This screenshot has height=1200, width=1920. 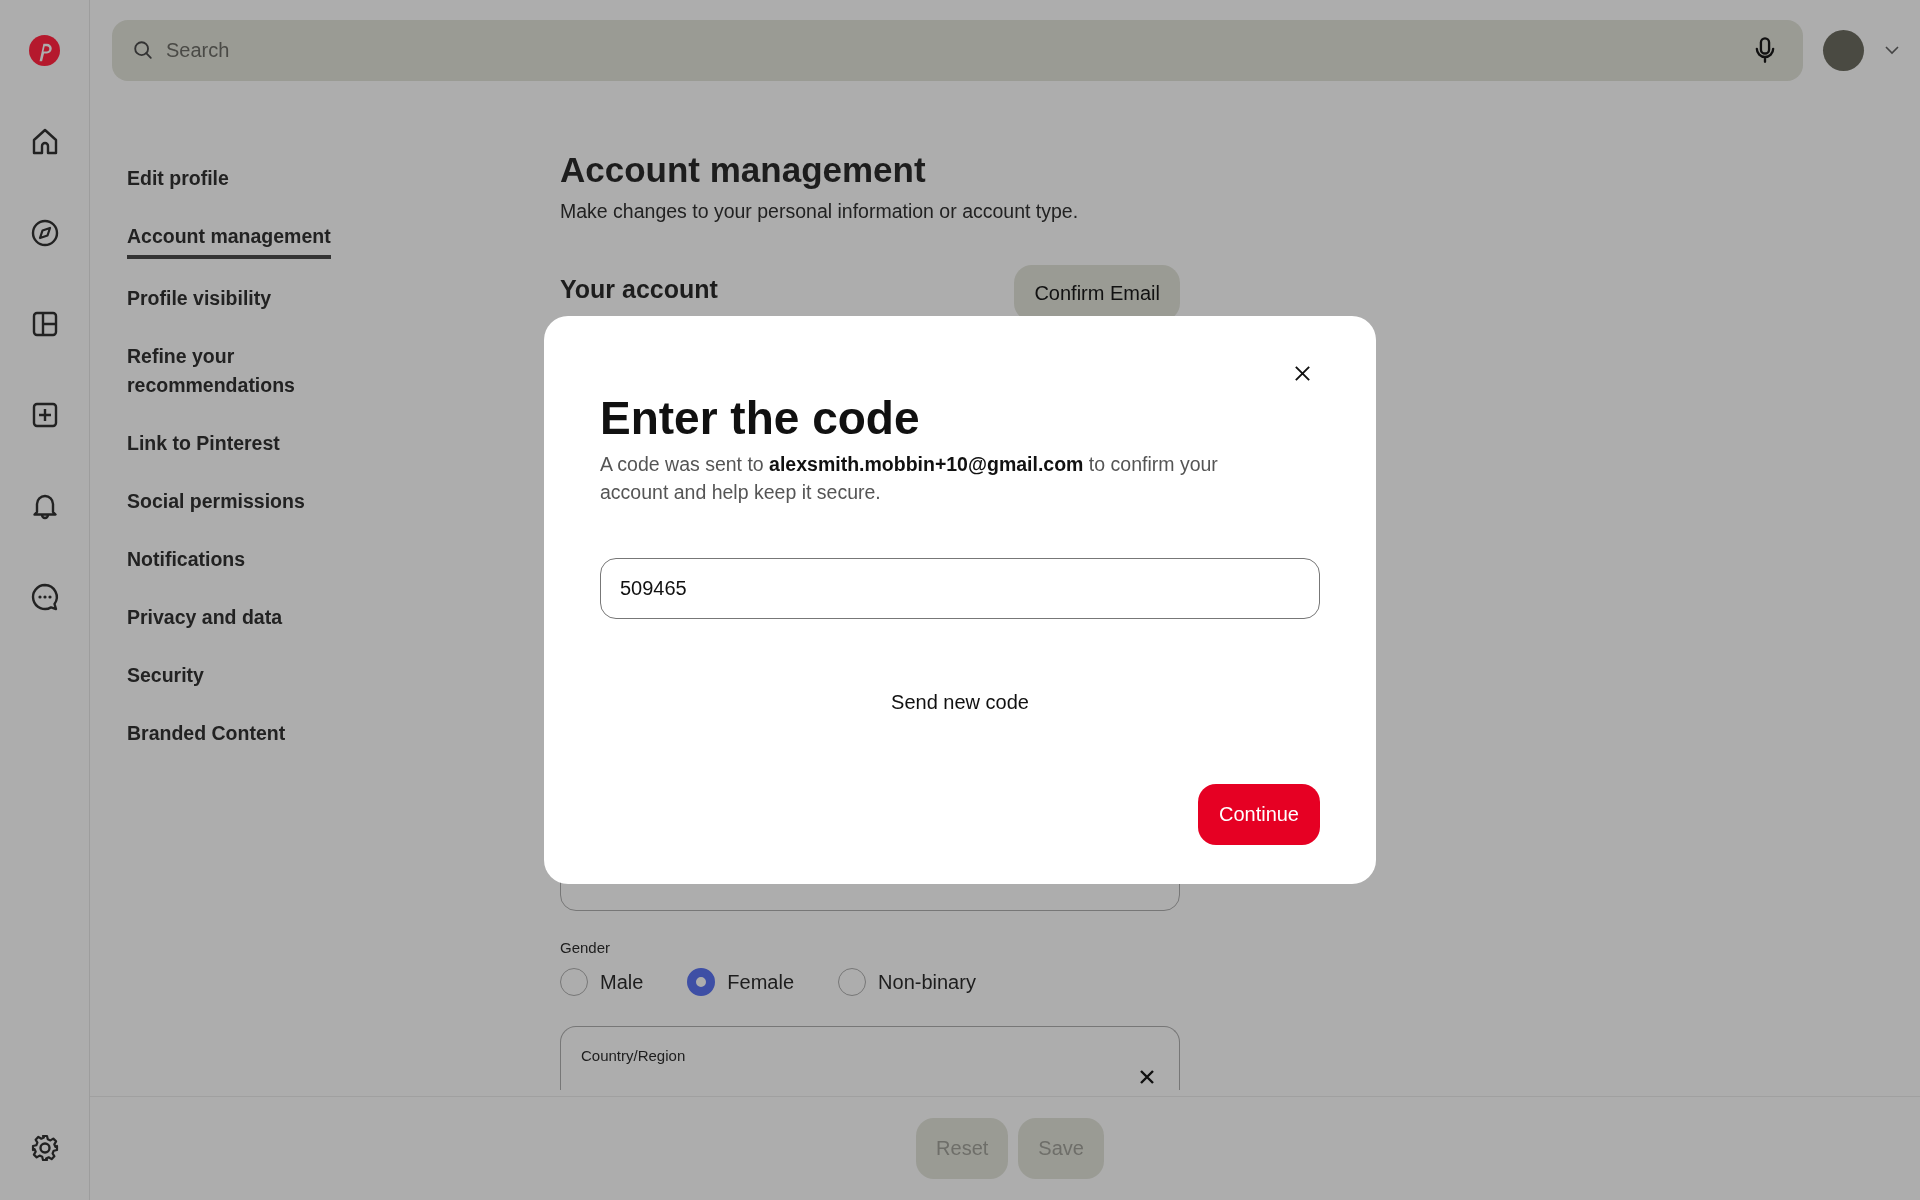 What do you see at coordinates (1302, 373) in the screenshot?
I see `close-icon` at bounding box center [1302, 373].